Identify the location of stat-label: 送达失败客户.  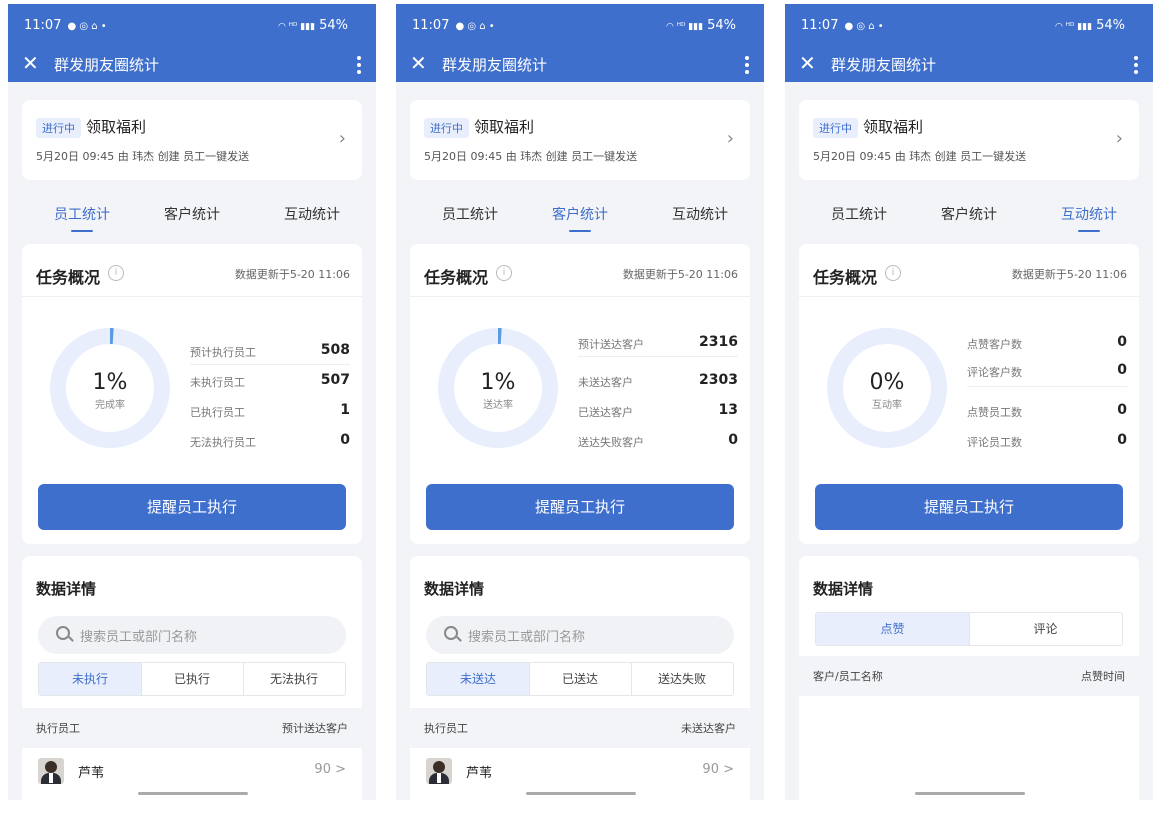
(611, 442).